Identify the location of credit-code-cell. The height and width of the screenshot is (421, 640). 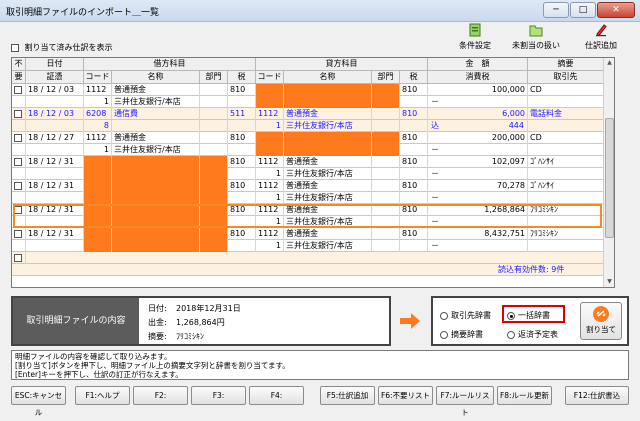
(270, 138).